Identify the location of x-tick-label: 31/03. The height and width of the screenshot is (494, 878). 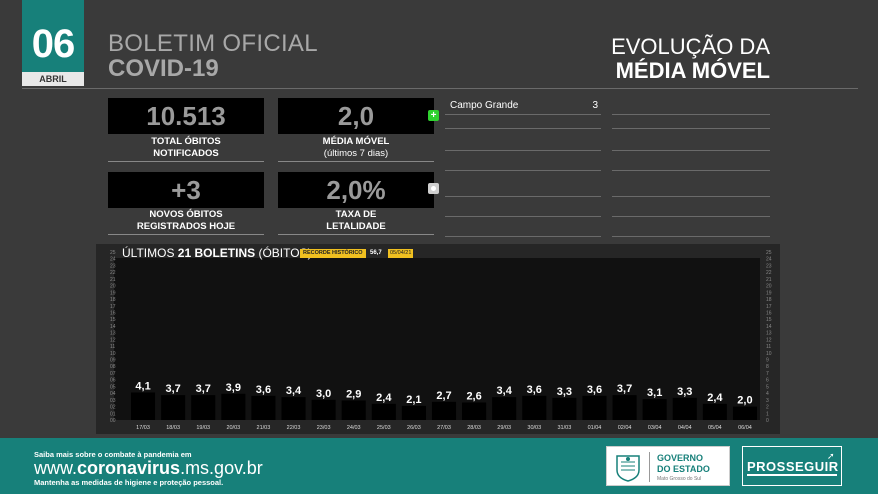
(564, 428).